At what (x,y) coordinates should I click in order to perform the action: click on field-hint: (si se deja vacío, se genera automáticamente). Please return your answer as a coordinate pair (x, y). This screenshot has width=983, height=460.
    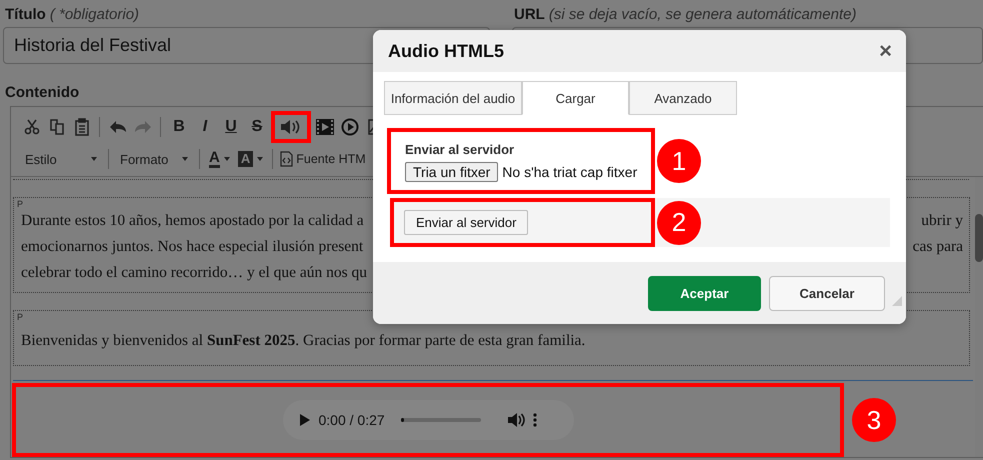
    Looking at the image, I should click on (702, 14).